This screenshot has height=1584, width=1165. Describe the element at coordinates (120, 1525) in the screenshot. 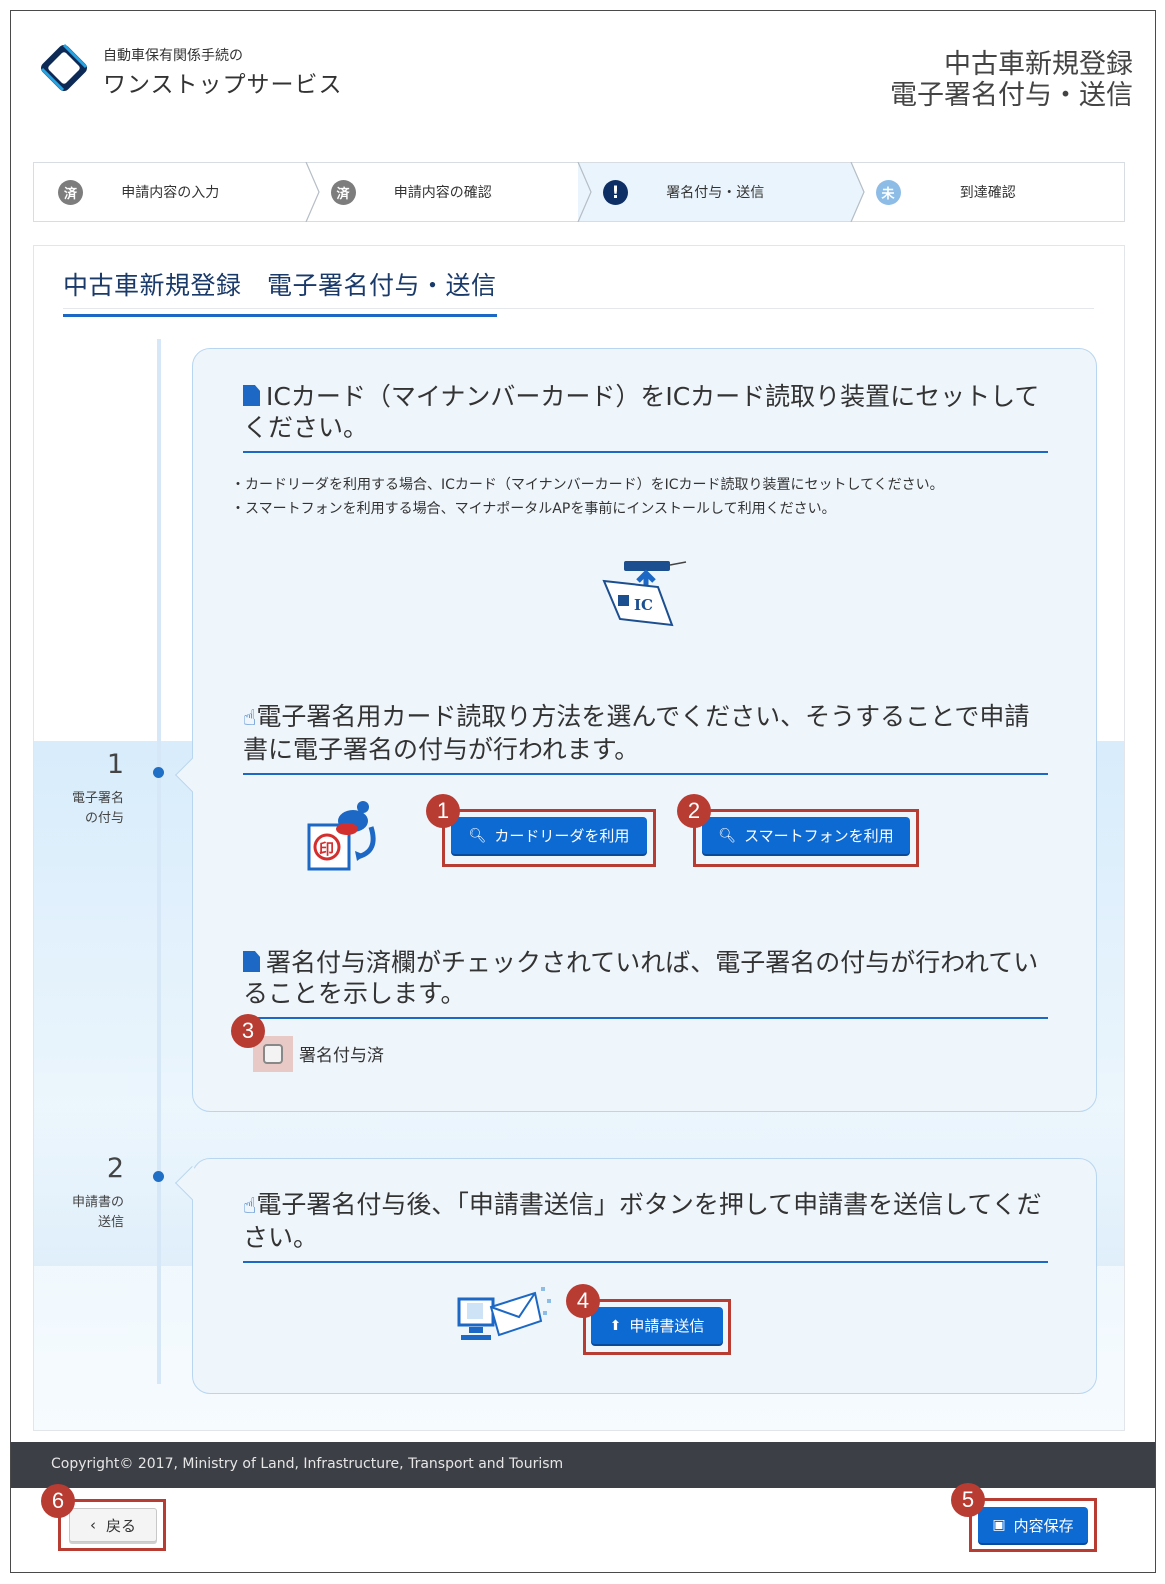

I see `back-button-label: 戻る` at that location.